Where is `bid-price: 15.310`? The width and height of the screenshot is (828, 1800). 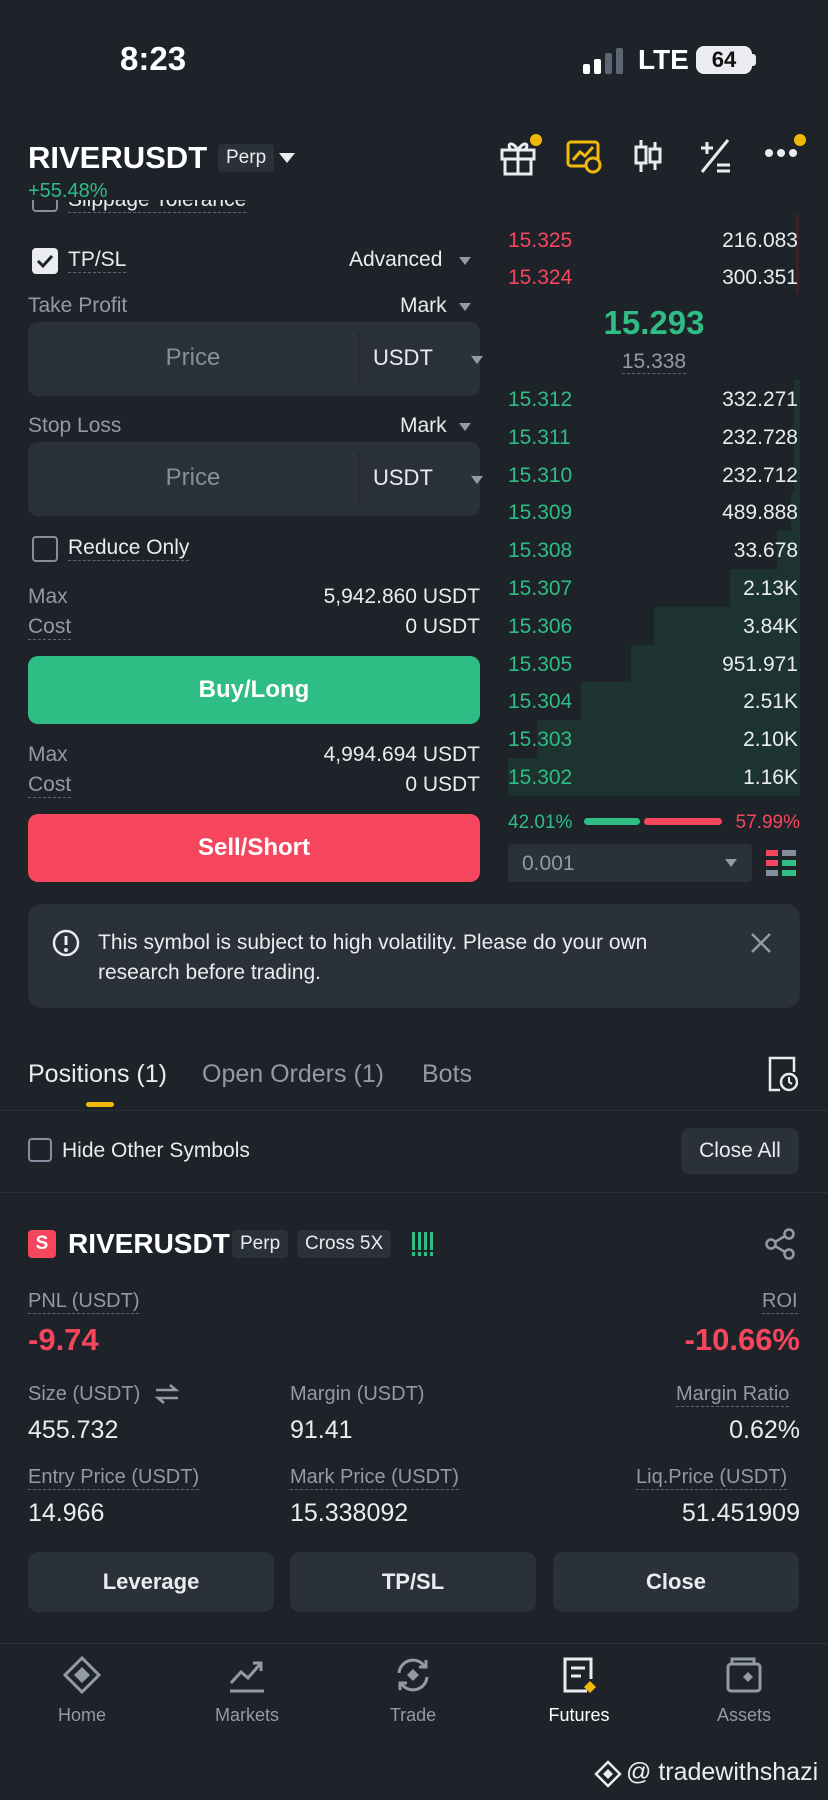
bid-price: 15.310 is located at coordinates (540, 476).